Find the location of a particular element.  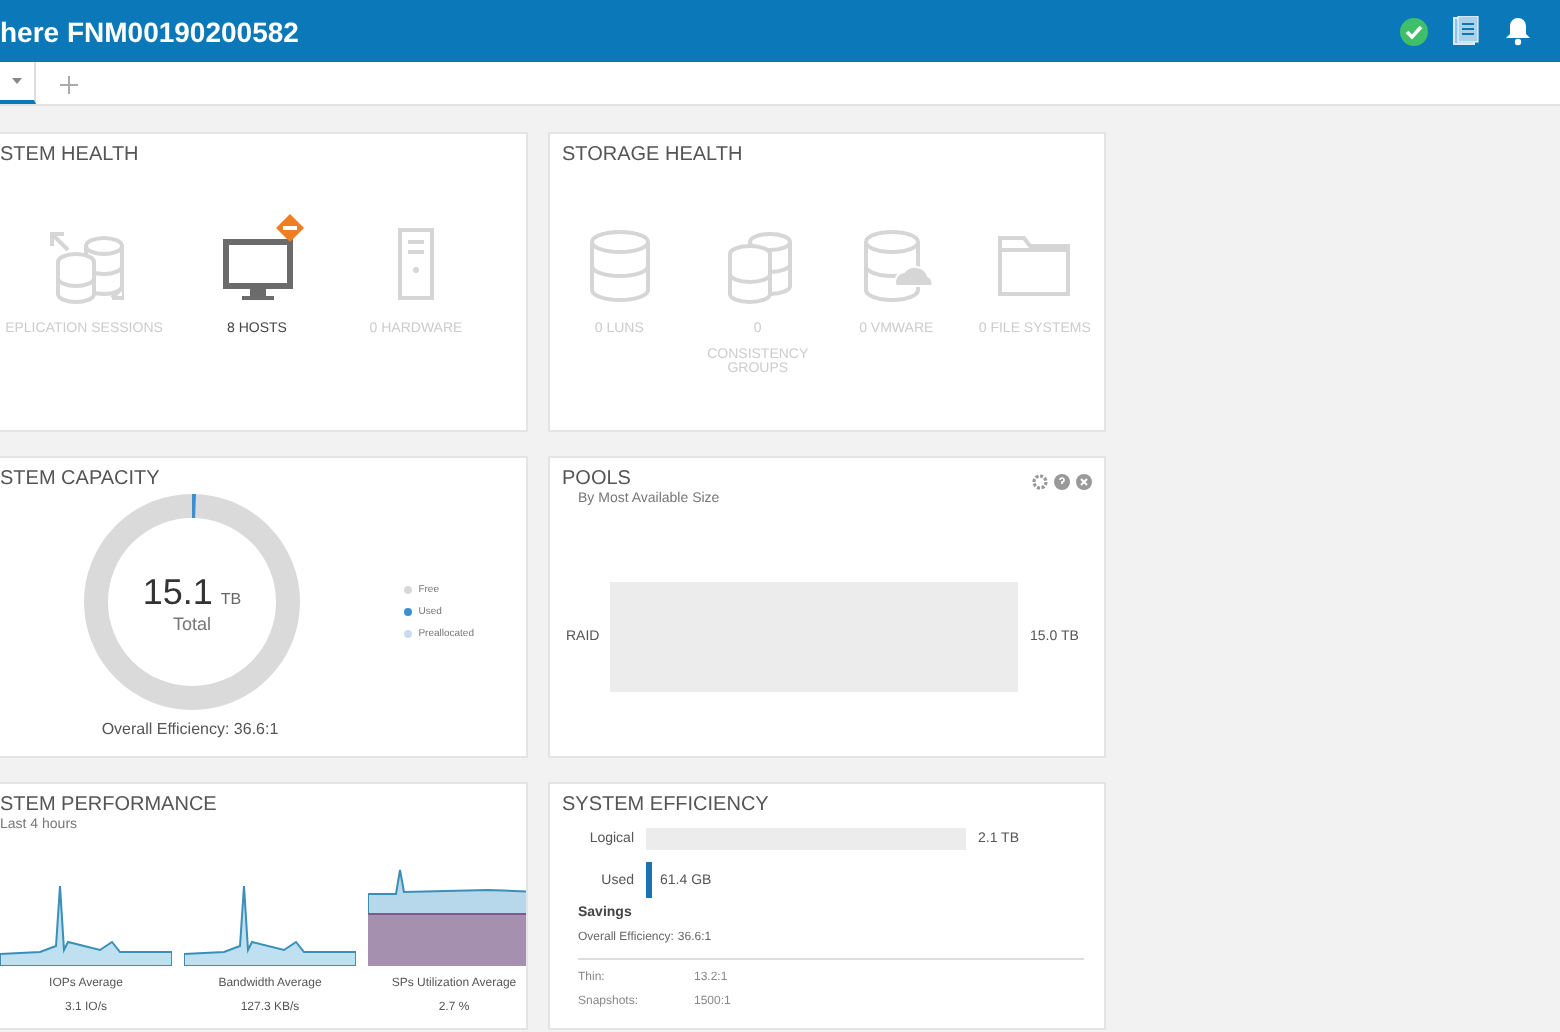

caret-icon is located at coordinates (17, 81).